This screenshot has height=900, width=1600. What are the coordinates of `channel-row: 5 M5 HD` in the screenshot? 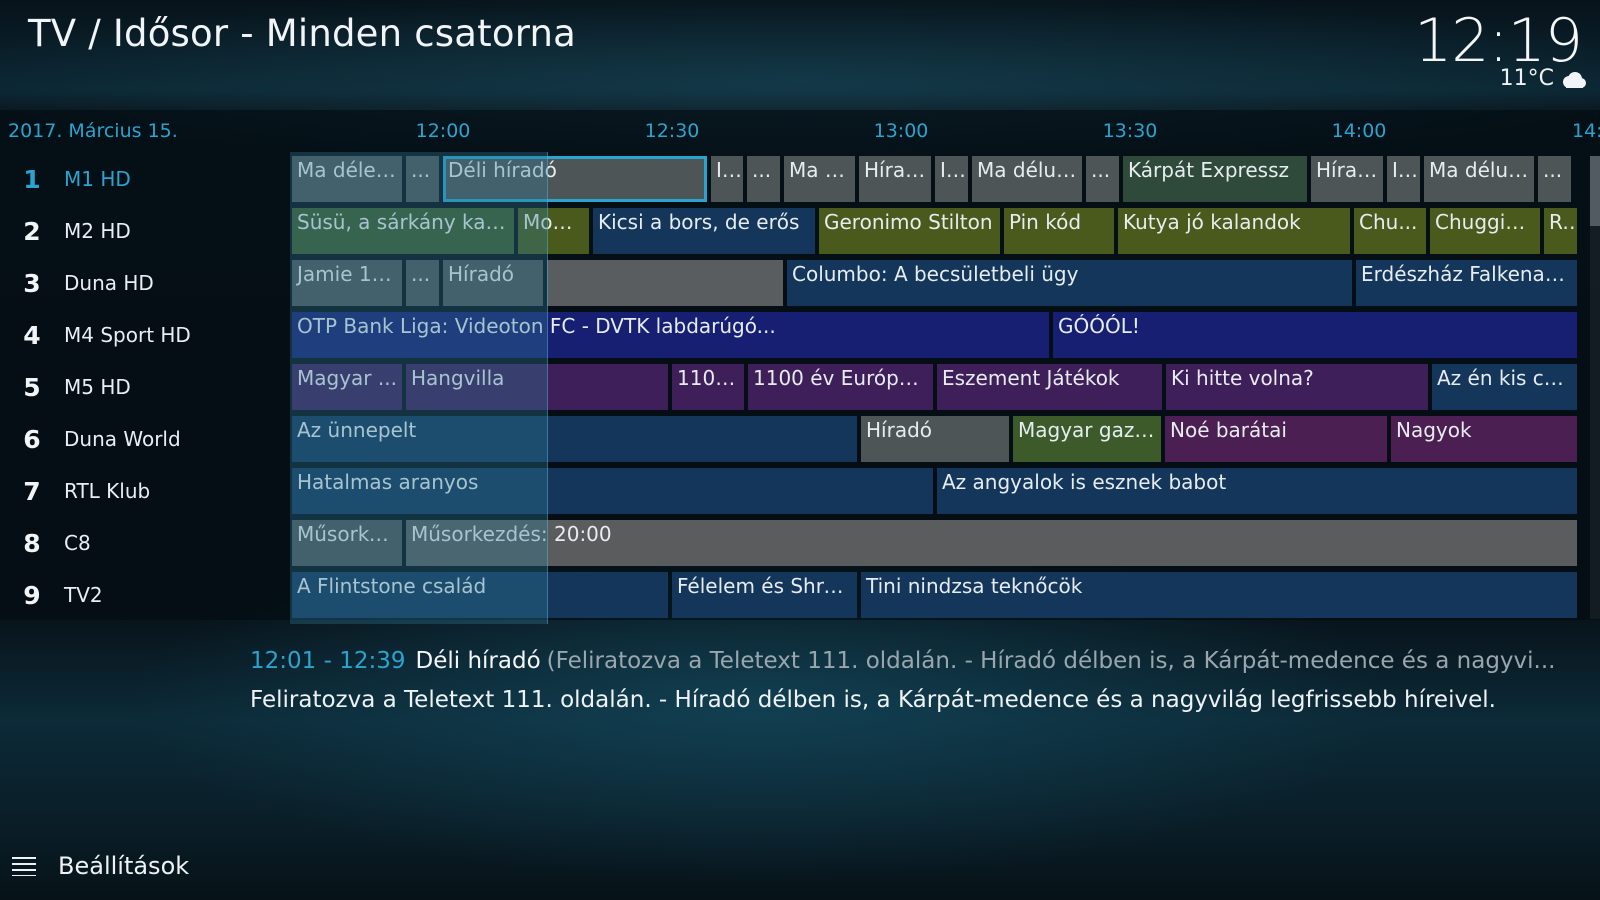 It's located at (145, 387).